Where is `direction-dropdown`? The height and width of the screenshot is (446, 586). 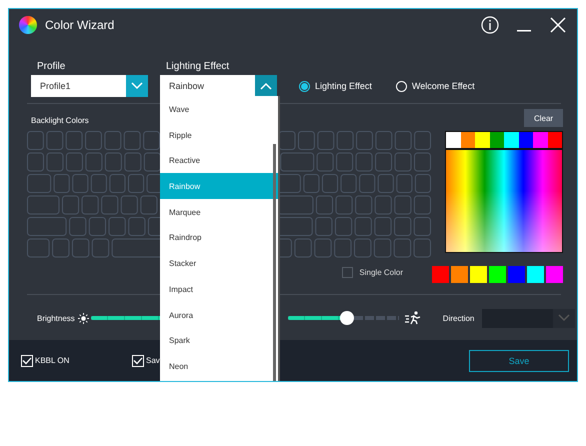
direction-dropdown is located at coordinates (529, 318).